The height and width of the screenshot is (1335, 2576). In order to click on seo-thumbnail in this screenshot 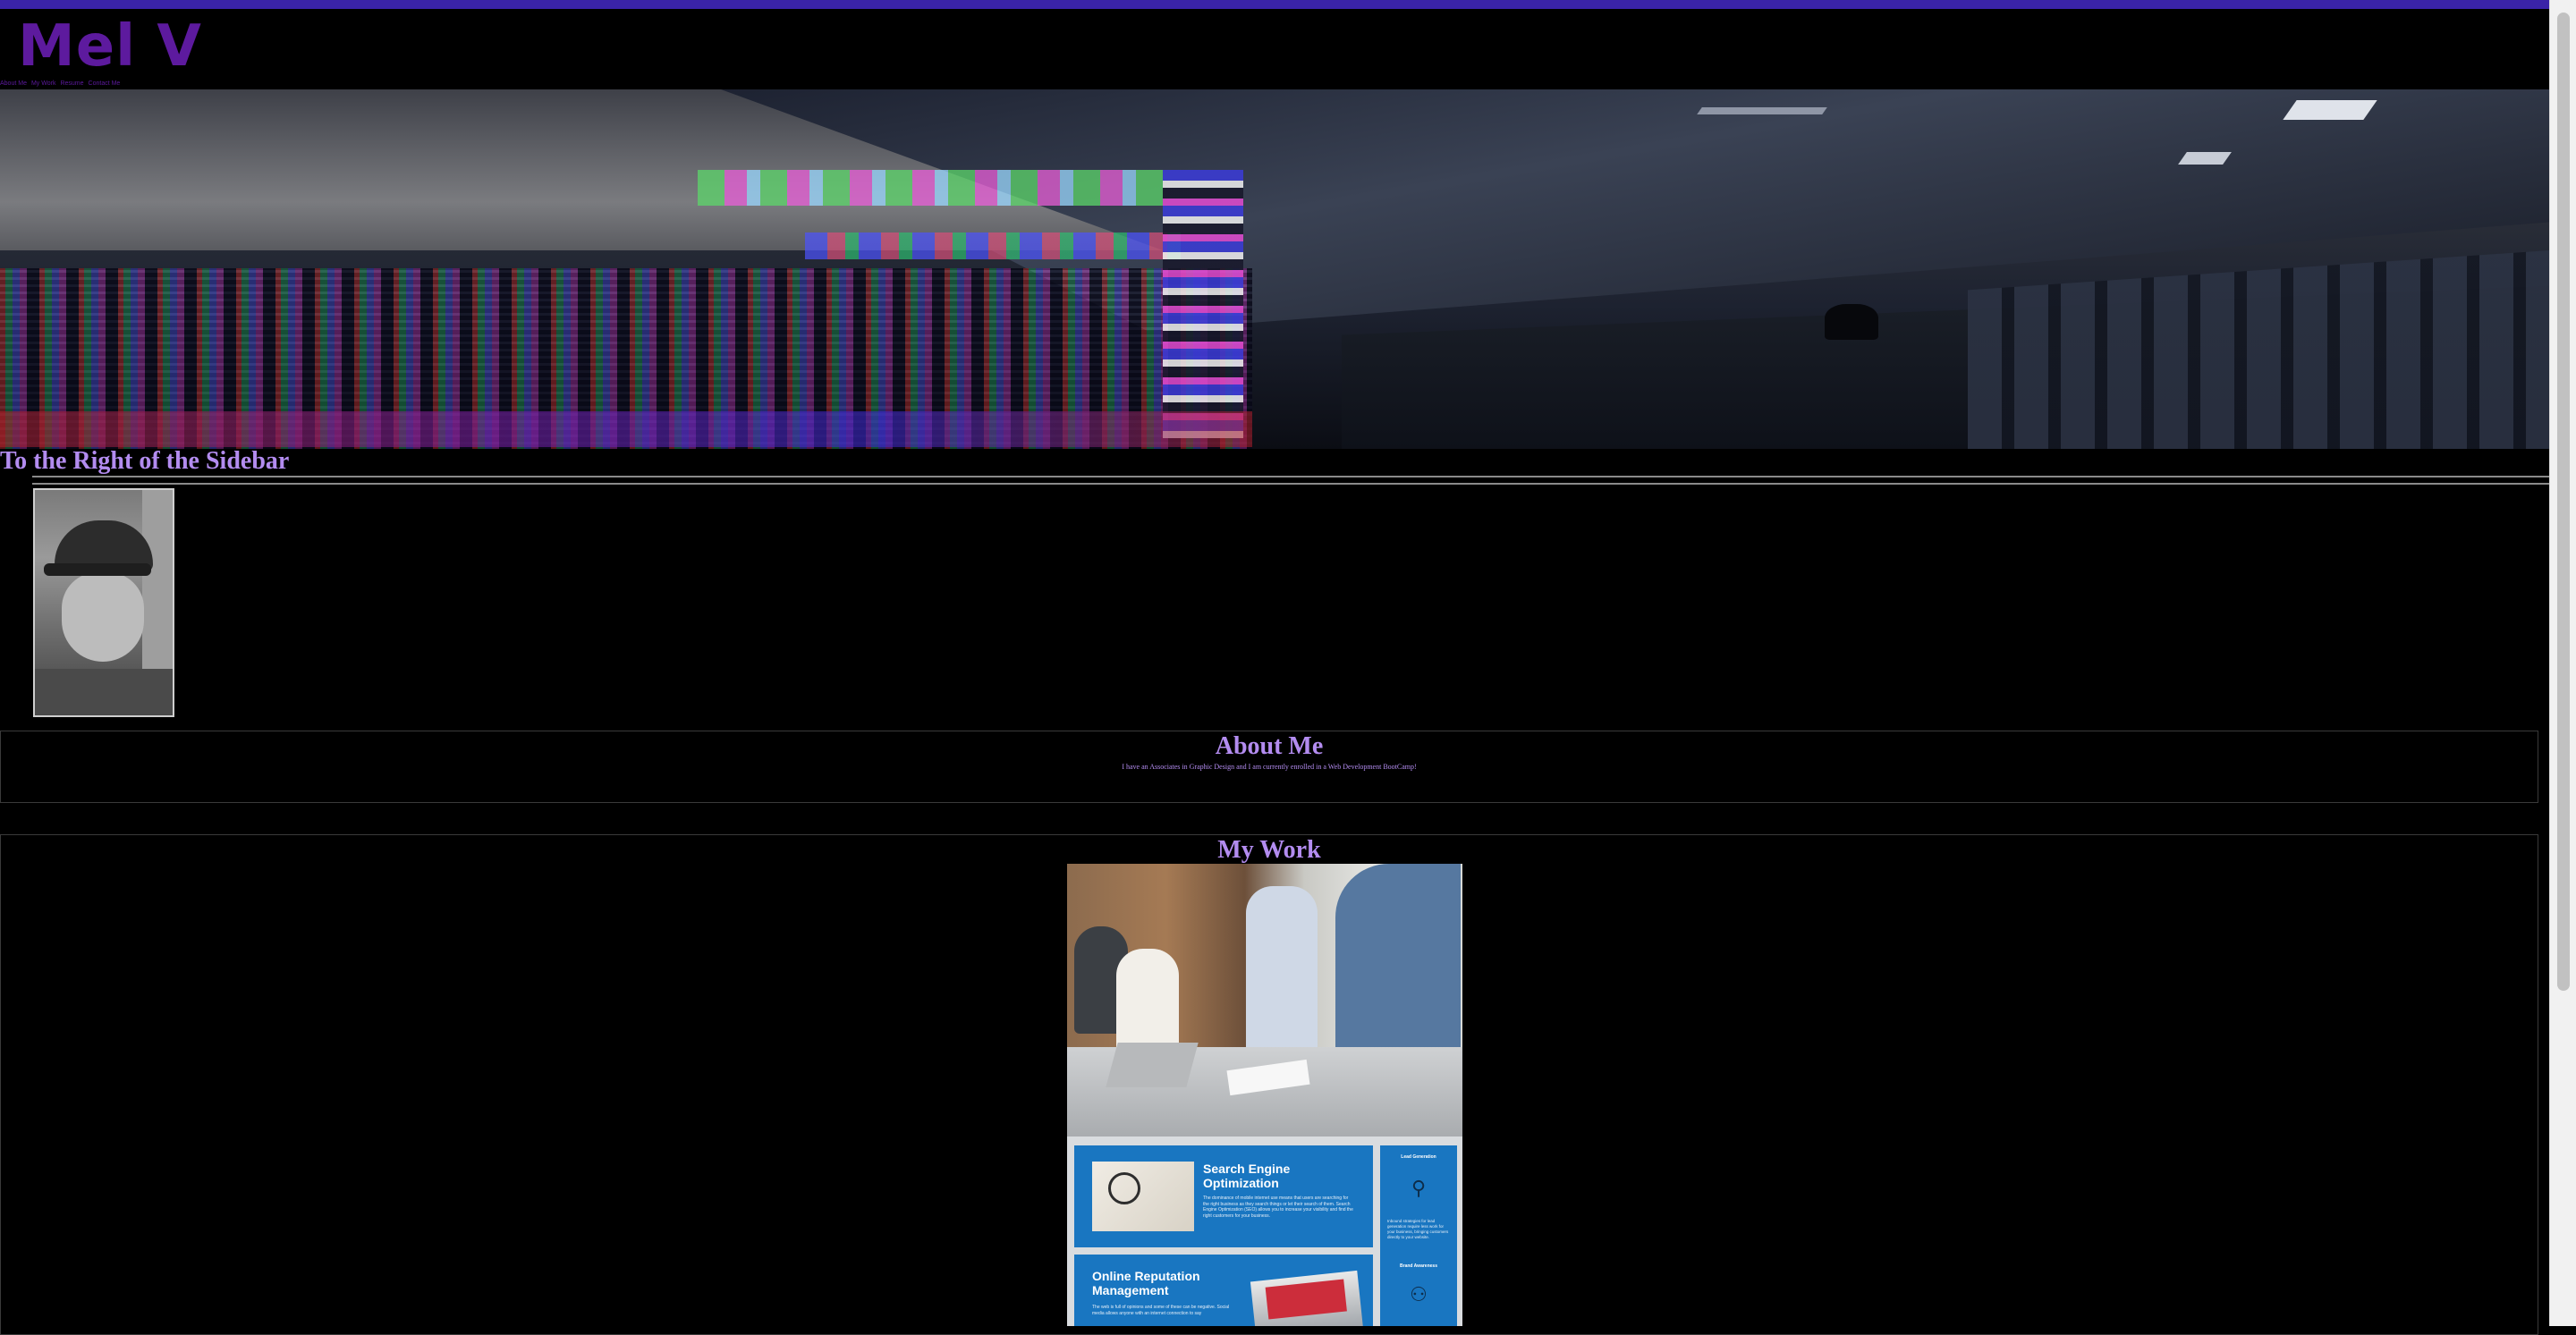, I will do `click(1143, 1196)`.